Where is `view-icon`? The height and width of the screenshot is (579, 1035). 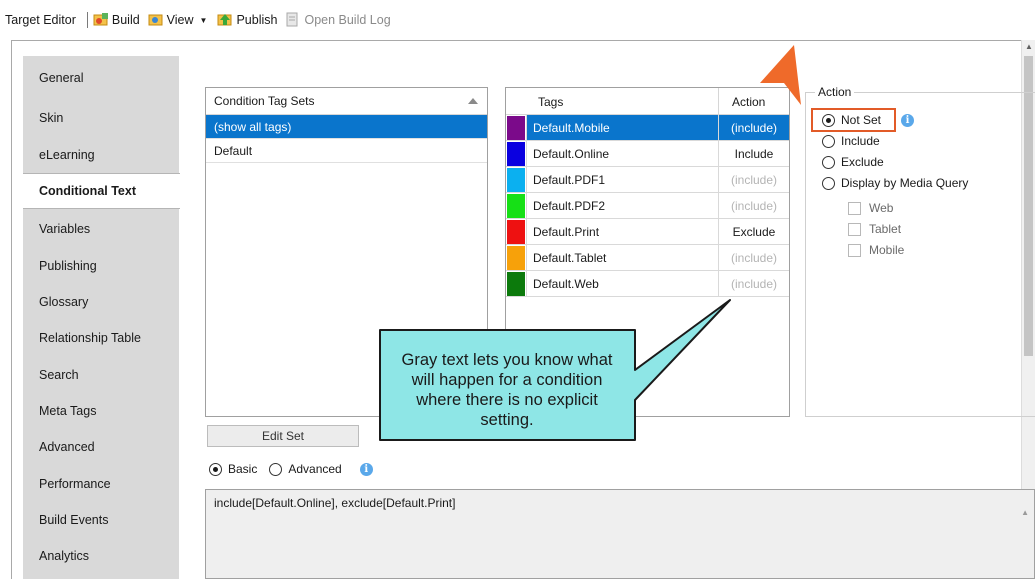 view-icon is located at coordinates (156, 20).